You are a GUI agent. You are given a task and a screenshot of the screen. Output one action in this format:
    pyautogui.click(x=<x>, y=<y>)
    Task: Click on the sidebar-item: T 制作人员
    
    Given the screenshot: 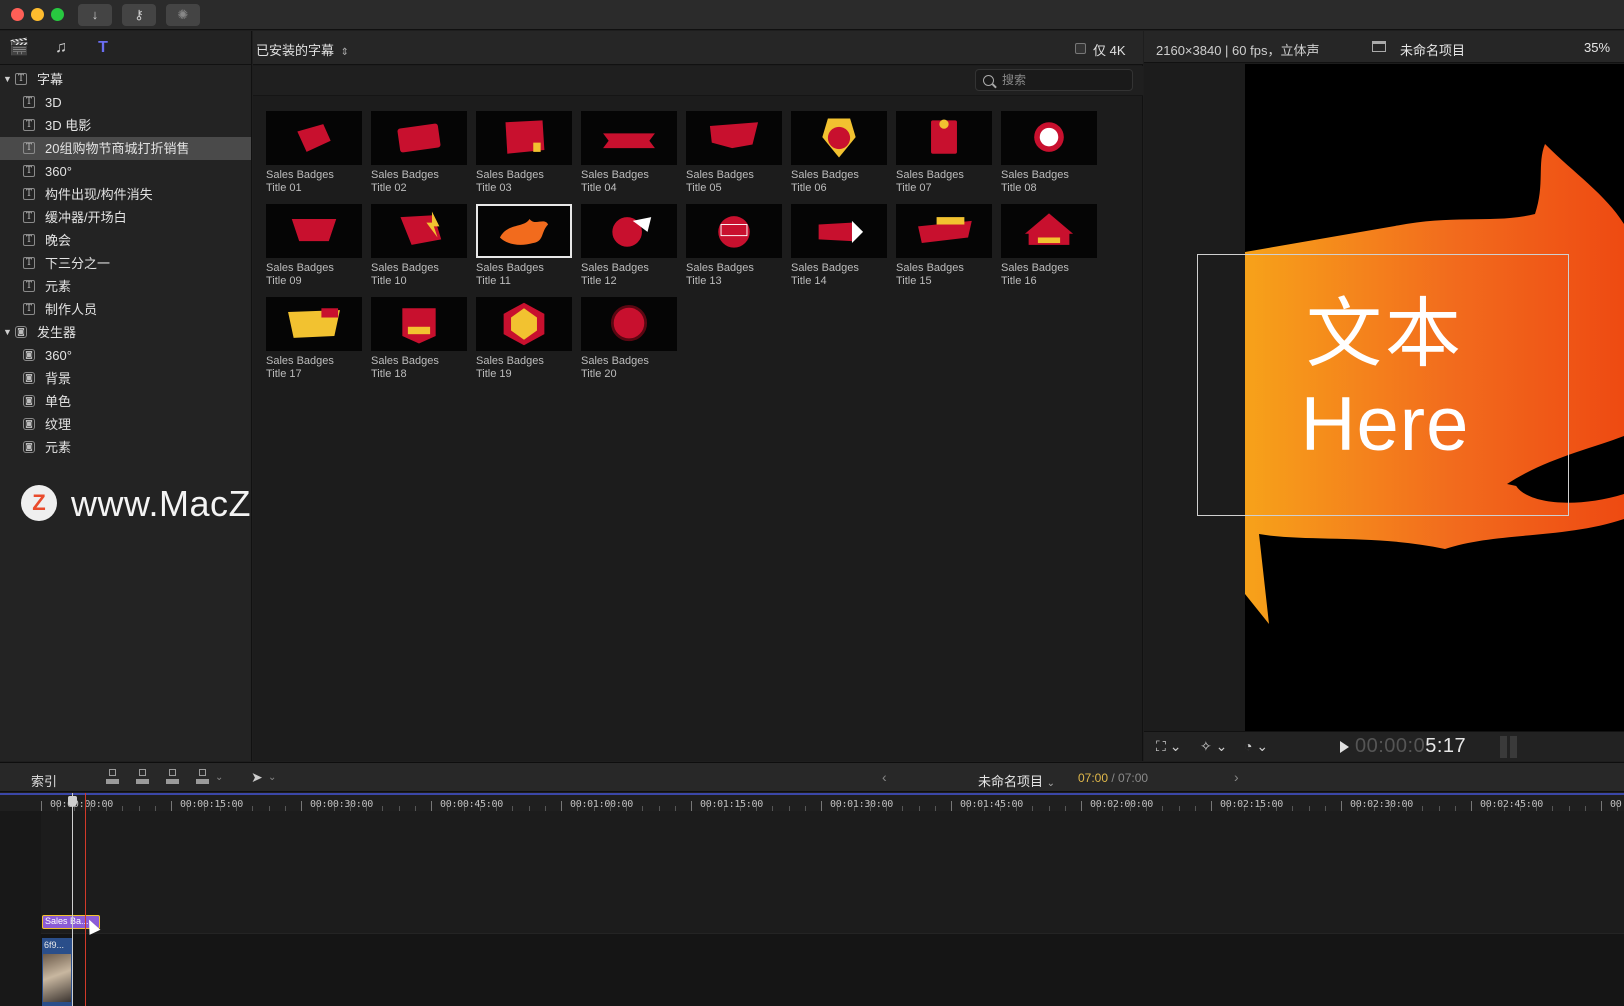 What is the action you would take?
    pyautogui.click(x=125, y=309)
    